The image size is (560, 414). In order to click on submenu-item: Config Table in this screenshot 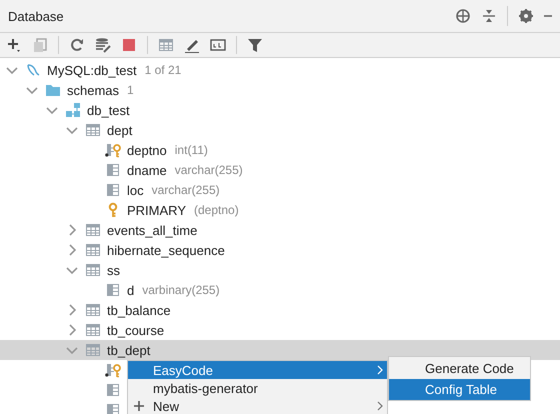, I will do `click(459, 389)`.